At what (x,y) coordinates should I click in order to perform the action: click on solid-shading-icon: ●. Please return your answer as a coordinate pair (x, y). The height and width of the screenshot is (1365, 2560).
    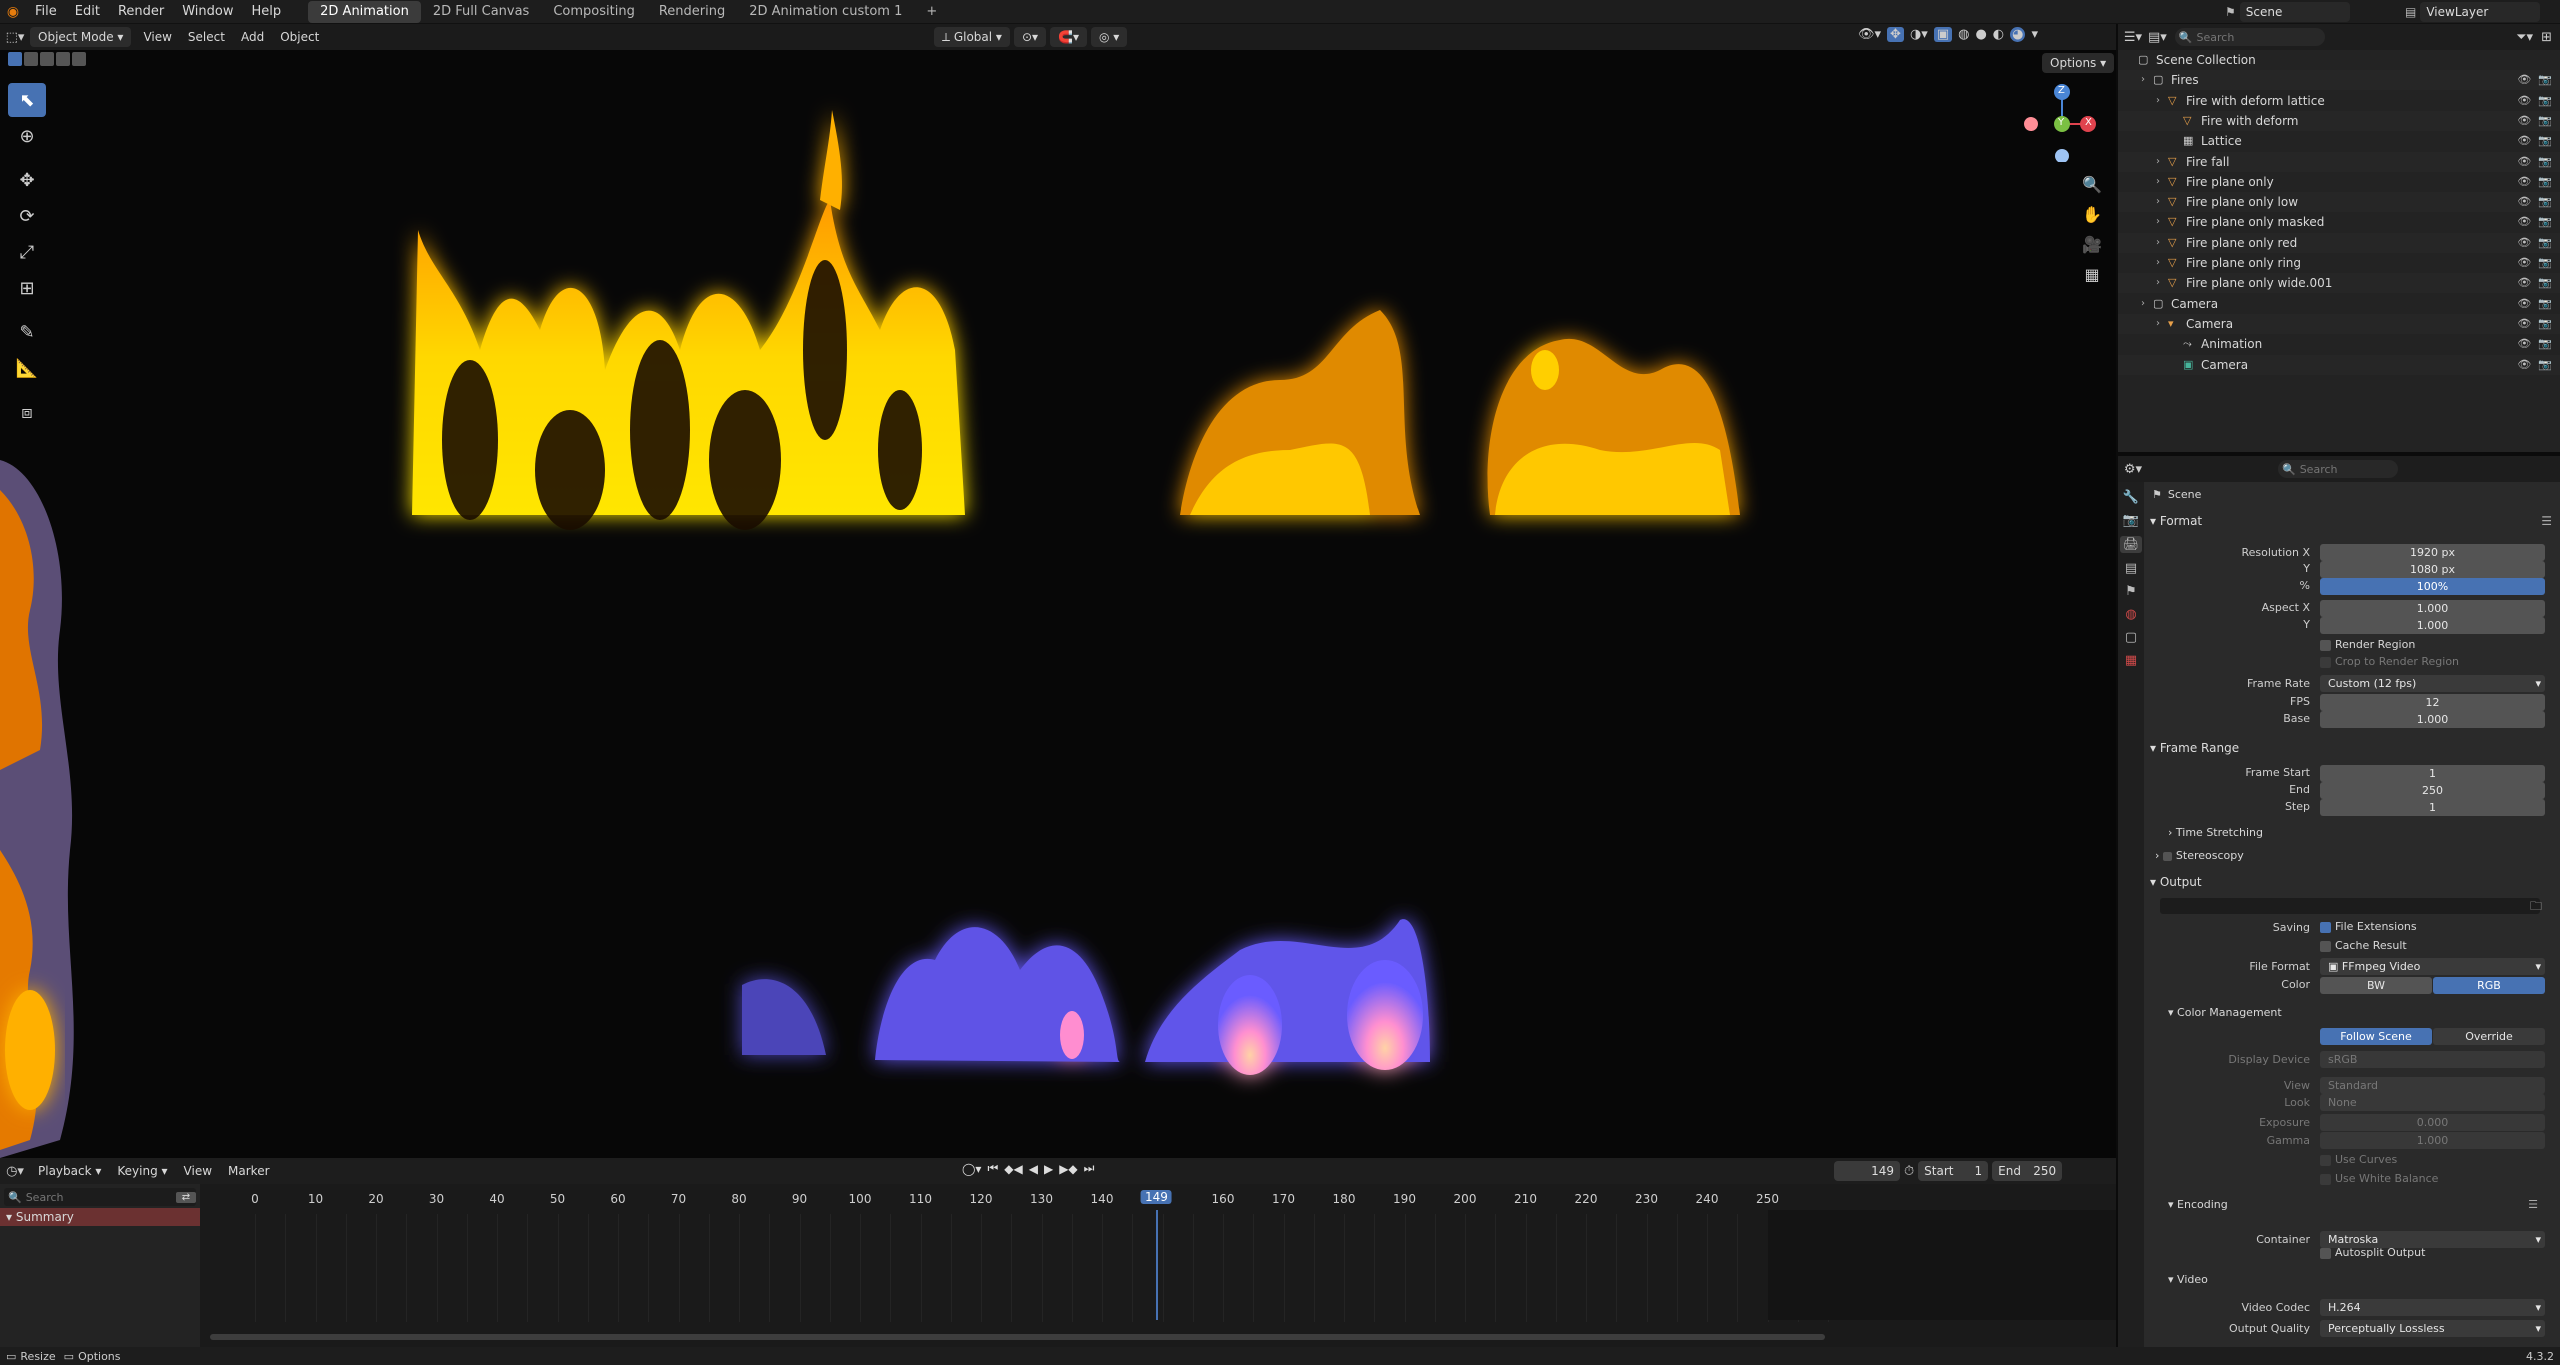
    Looking at the image, I should click on (1980, 34).